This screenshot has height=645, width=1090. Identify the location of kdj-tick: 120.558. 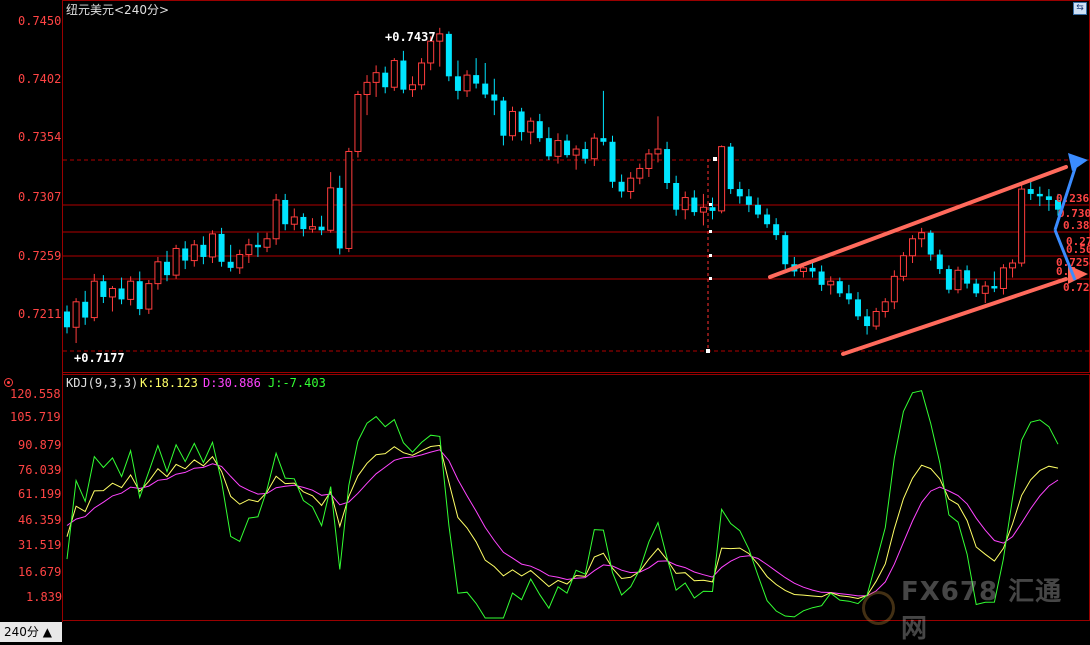
(35, 394).